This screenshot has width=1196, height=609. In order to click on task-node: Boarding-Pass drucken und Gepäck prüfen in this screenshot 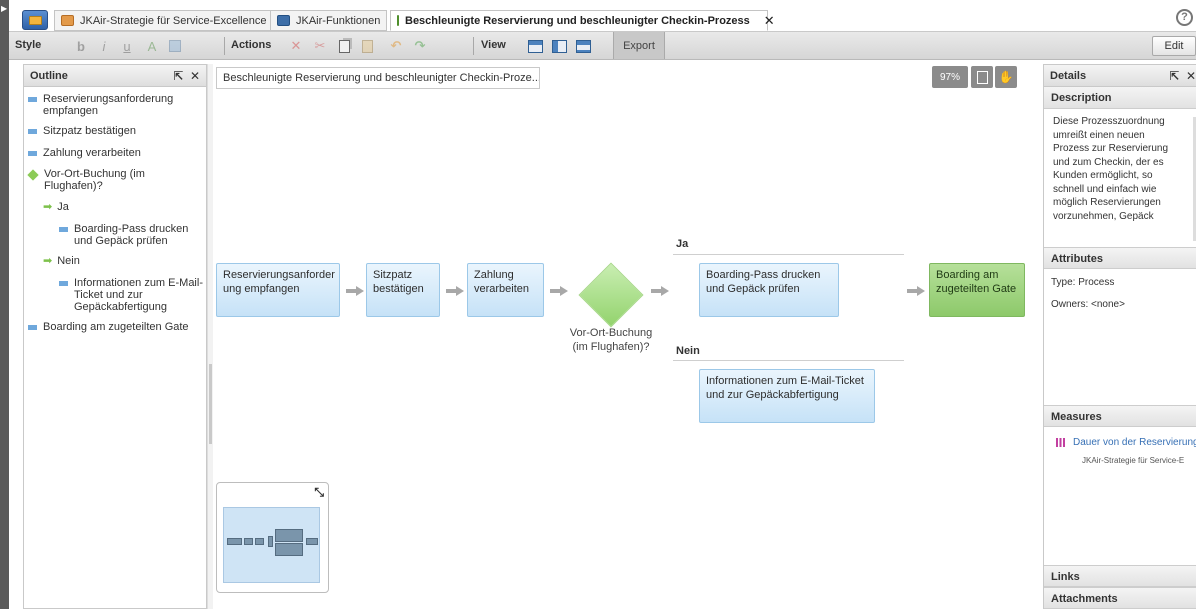, I will do `click(769, 290)`.